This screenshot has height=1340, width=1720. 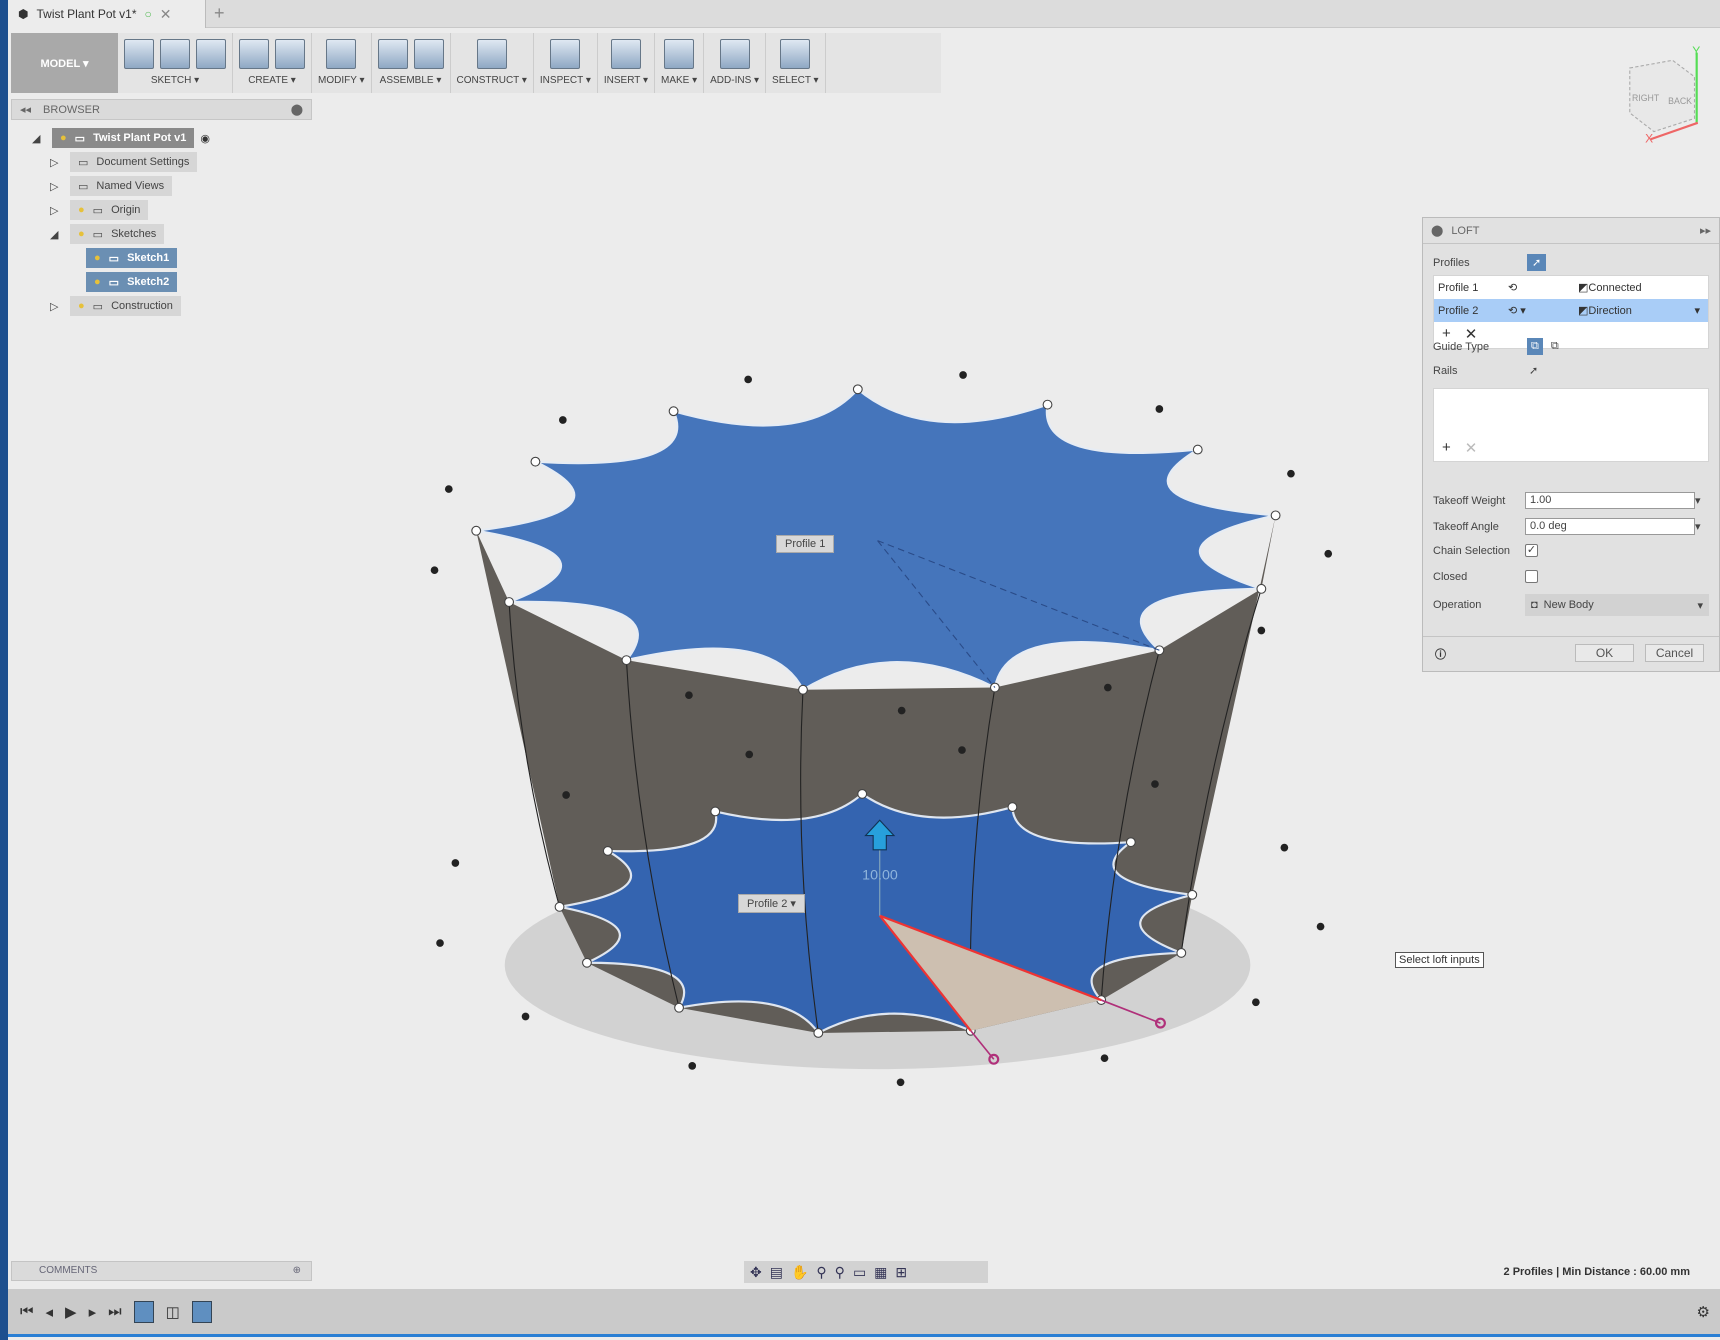 I want to click on profile-2-label: Profile 2 ▾, so click(x=771, y=903).